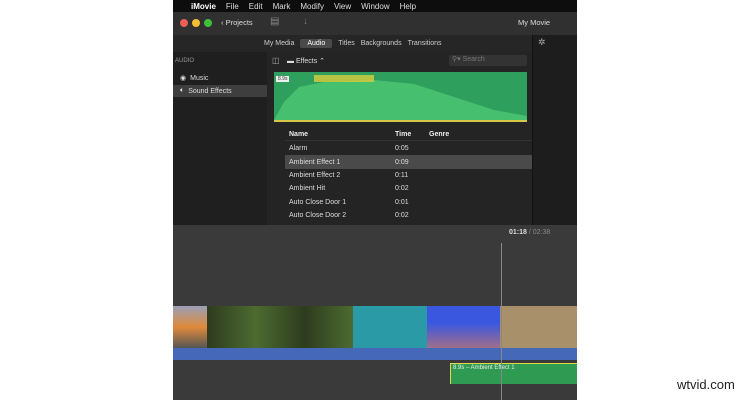  What do you see at coordinates (282, 6) in the screenshot?
I see `menu-mark: Mark` at bounding box center [282, 6].